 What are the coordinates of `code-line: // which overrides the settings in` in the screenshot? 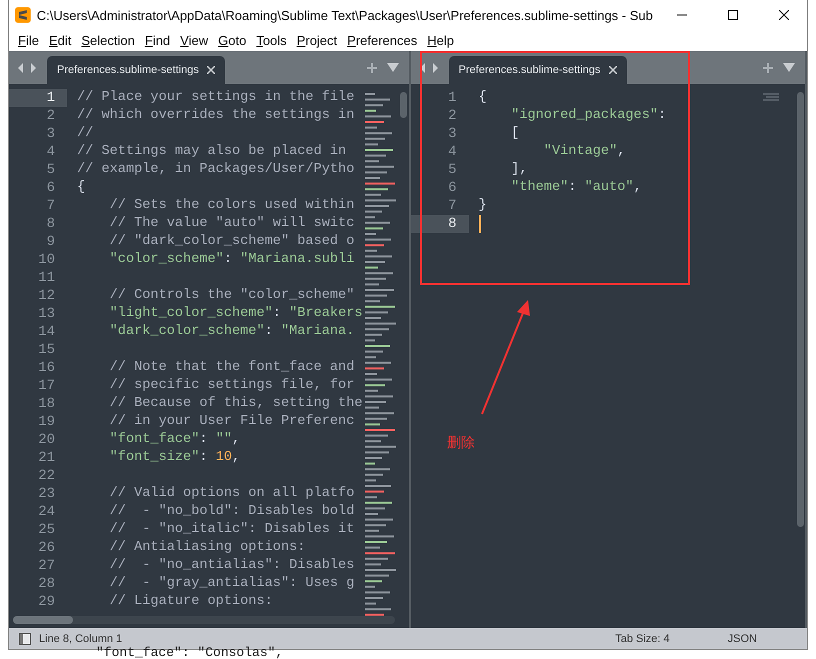 It's located at (216, 116).